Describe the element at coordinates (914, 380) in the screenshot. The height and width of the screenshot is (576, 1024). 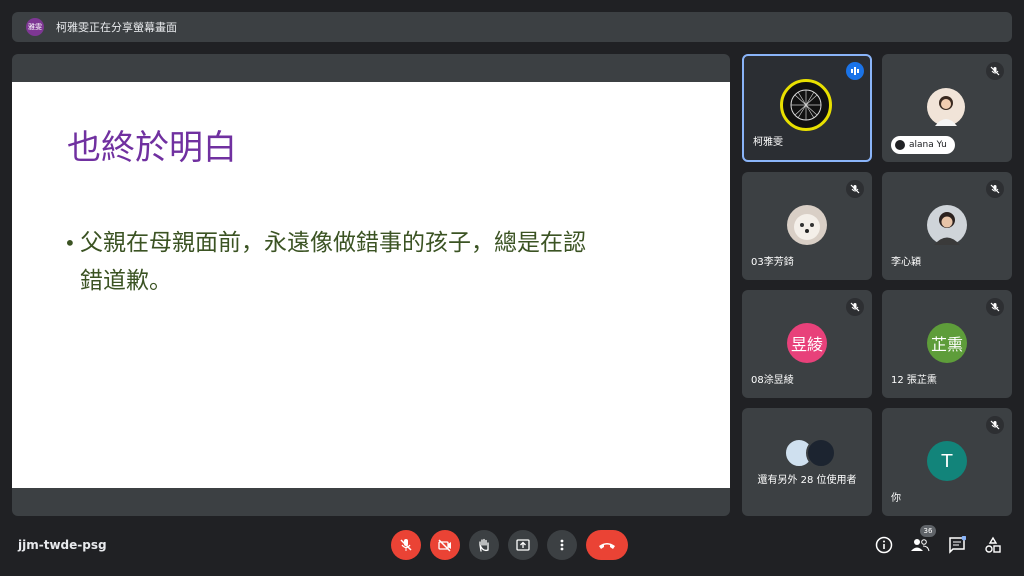
I see `participant-name: 12 張芷熏` at that location.